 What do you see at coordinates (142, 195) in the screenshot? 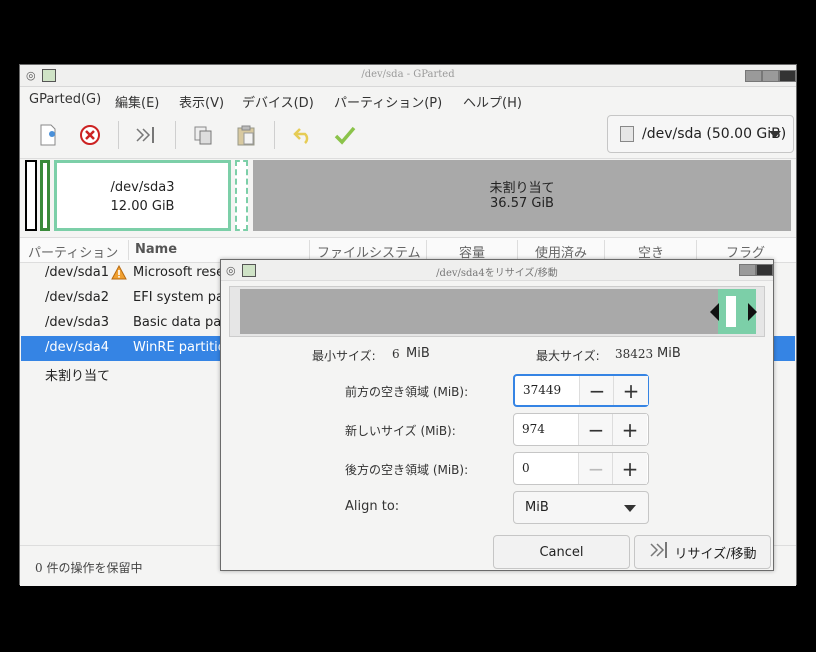
I see `partition-sda3-segment: /dev/sda3 12.00 GiB` at bounding box center [142, 195].